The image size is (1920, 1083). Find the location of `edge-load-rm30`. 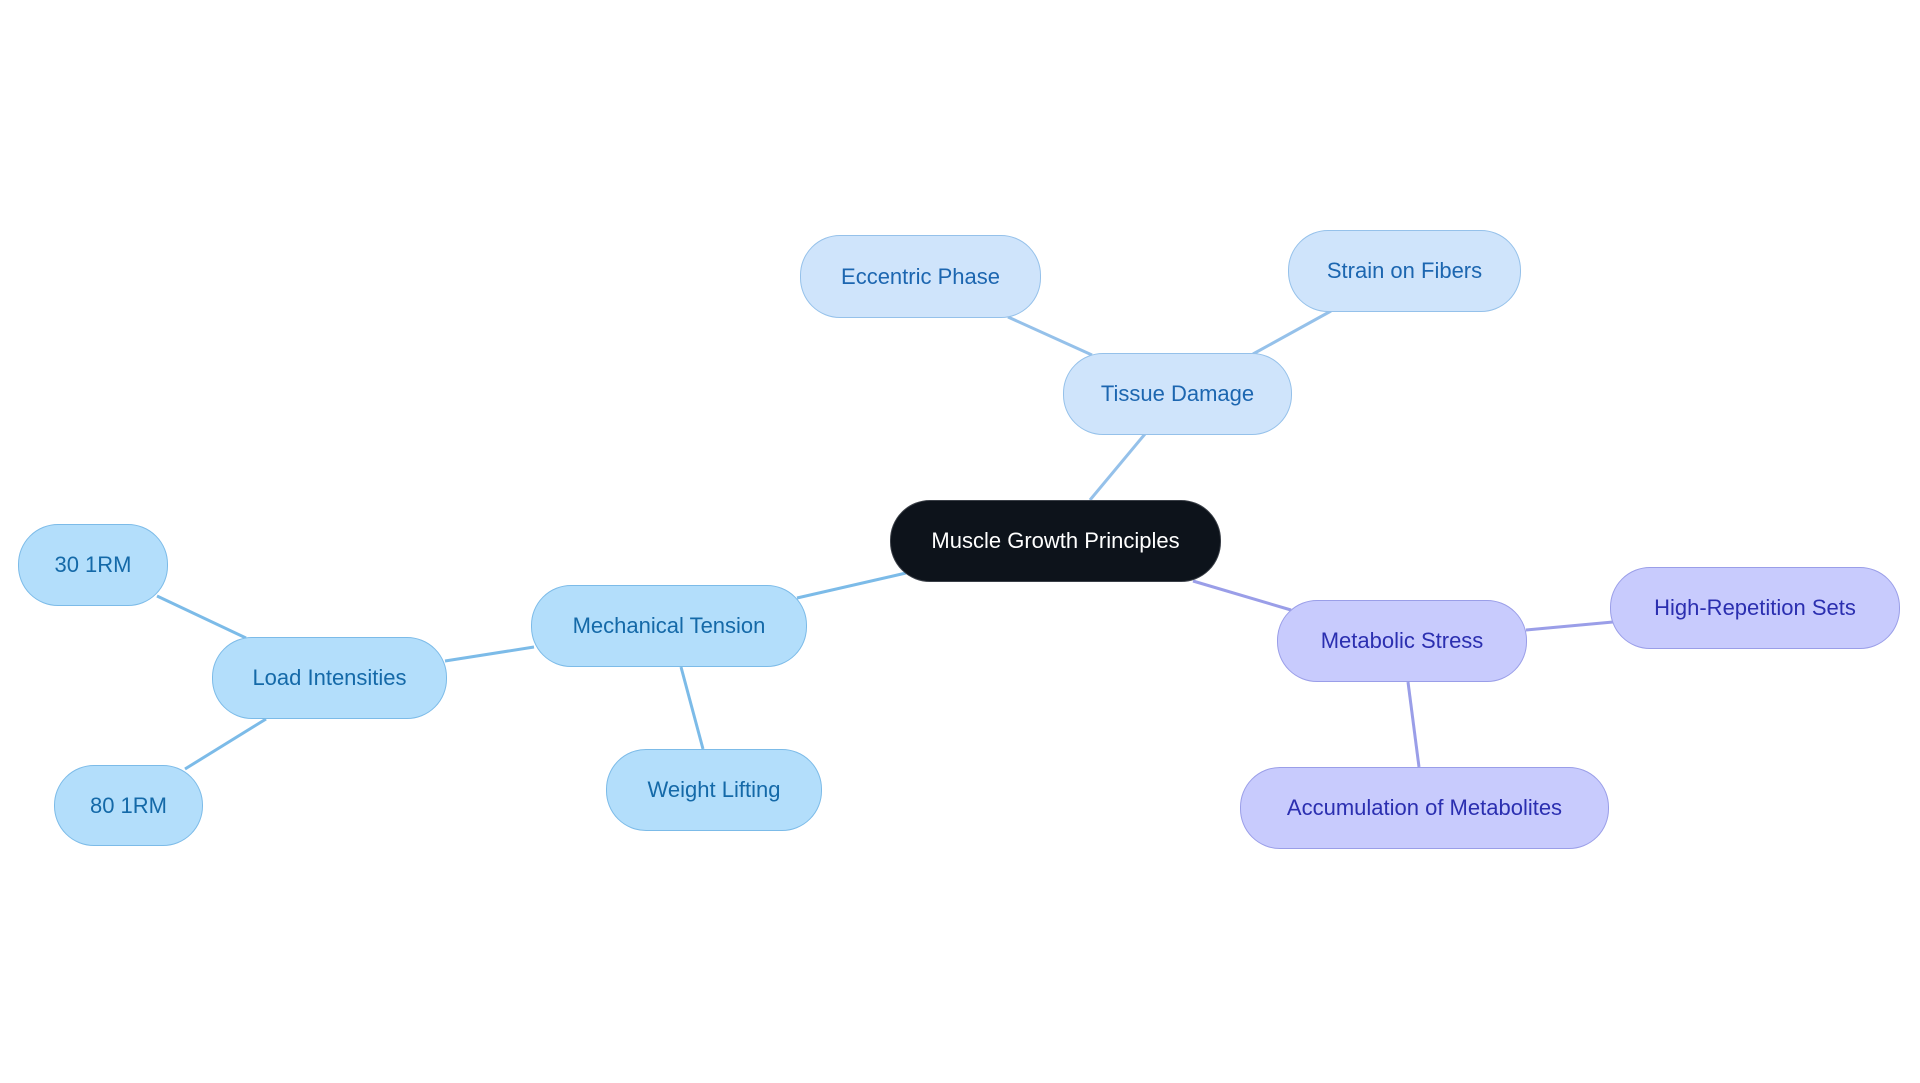

edge-load-rm30 is located at coordinates (201, 617).